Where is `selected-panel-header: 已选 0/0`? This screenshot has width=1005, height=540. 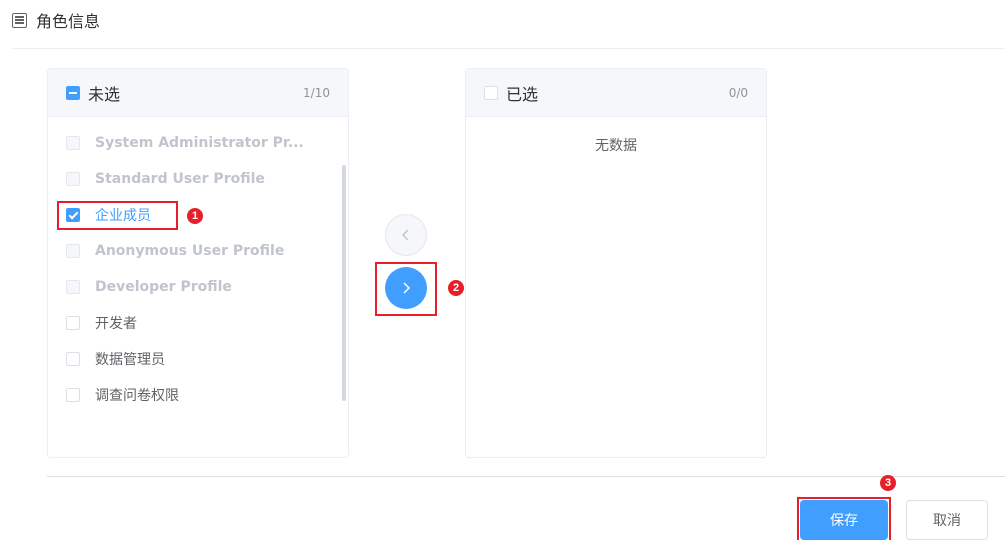 selected-panel-header: 已选 0/0 is located at coordinates (616, 93).